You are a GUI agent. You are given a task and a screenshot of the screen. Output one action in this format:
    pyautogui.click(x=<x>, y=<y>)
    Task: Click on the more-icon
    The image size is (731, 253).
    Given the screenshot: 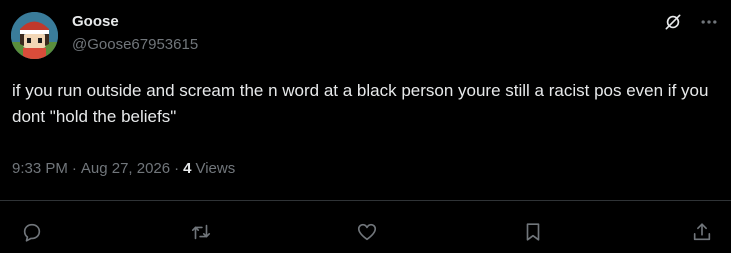 What is the action you would take?
    pyautogui.click(x=709, y=22)
    